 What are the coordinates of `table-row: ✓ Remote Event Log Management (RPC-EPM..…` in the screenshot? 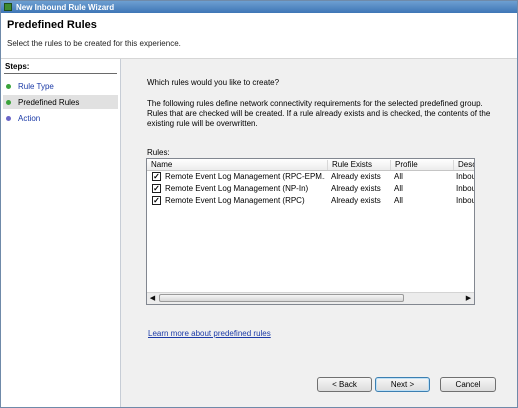 It's located at (311, 177).